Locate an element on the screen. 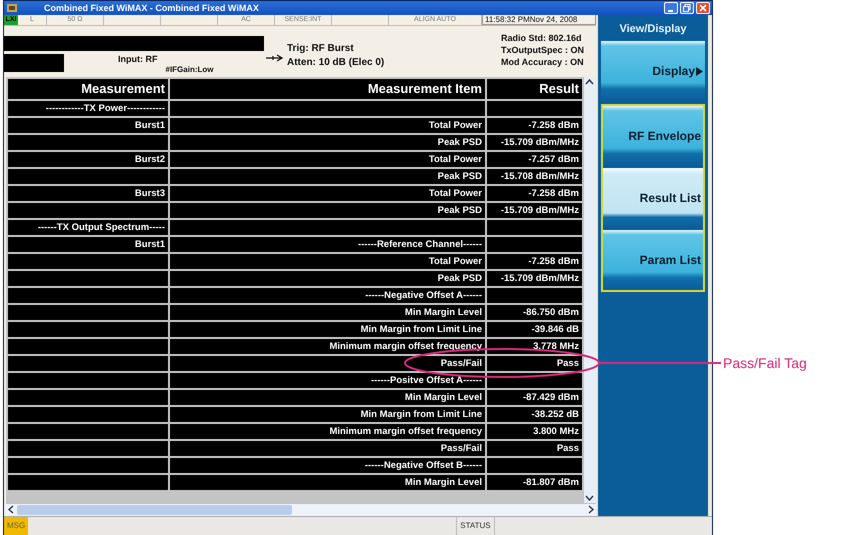 The image size is (852, 535). column-header: Result is located at coordinates (534, 89).